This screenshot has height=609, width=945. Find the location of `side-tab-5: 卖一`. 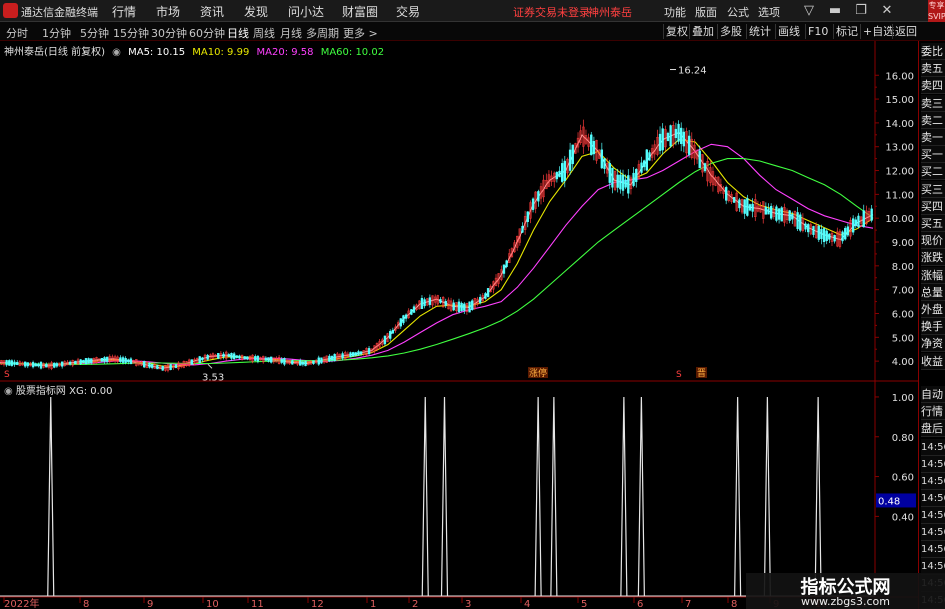

side-tab-5: 卖一 is located at coordinates (933, 137).